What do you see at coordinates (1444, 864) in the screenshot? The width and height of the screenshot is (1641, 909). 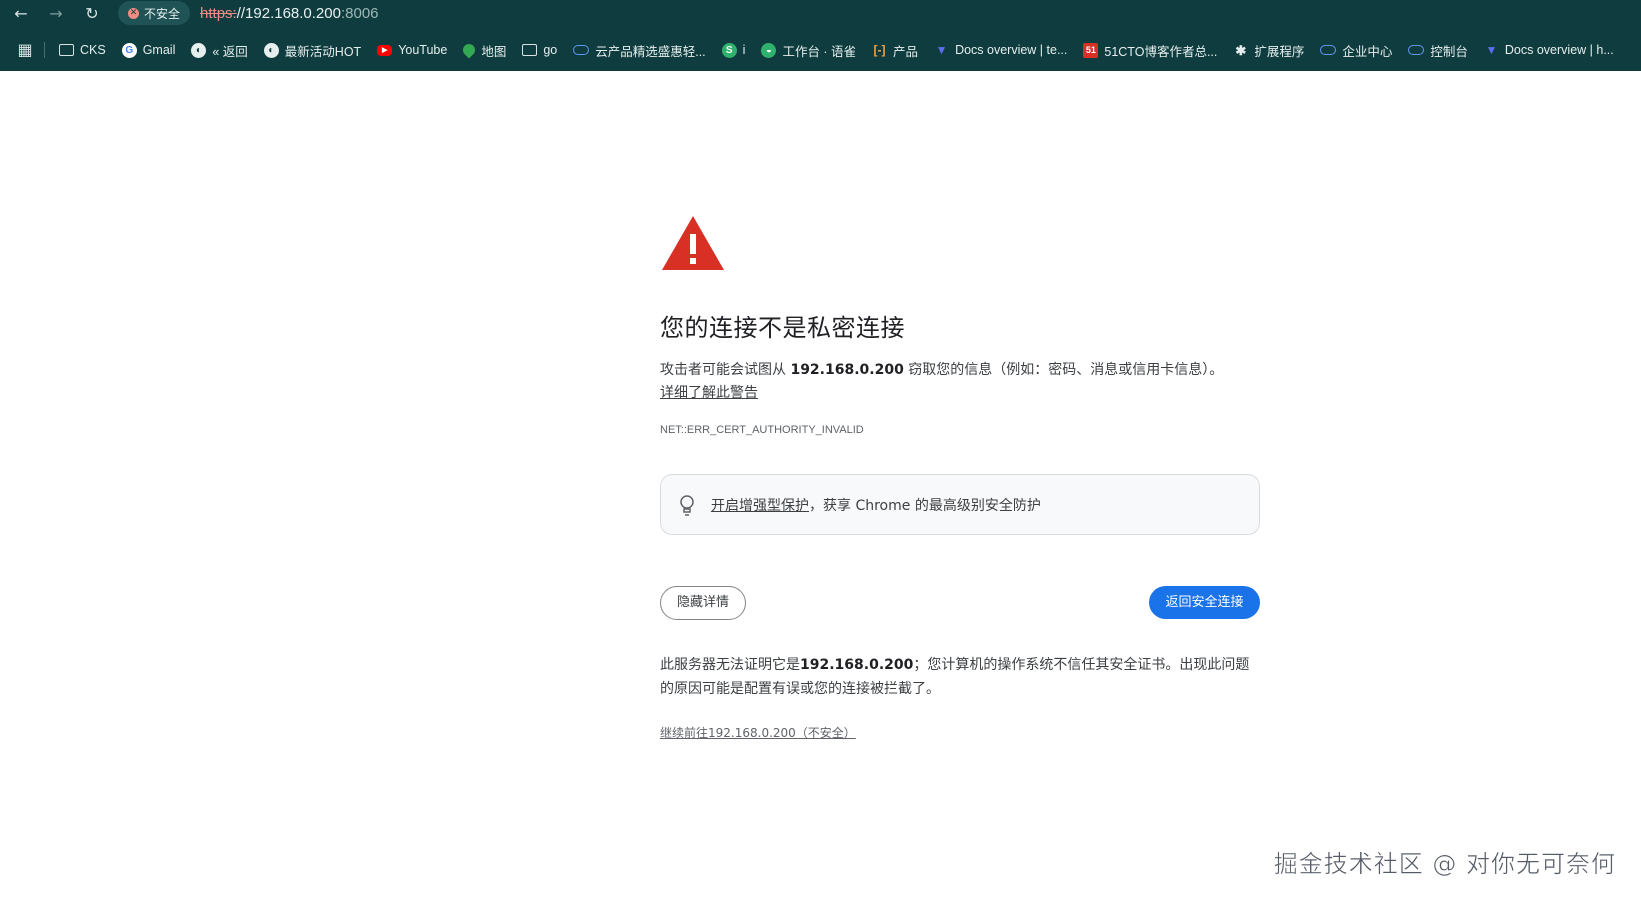 I see `watermark: 掘金技术社区 @ 对你无可奈何` at bounding box center [1444, 864].